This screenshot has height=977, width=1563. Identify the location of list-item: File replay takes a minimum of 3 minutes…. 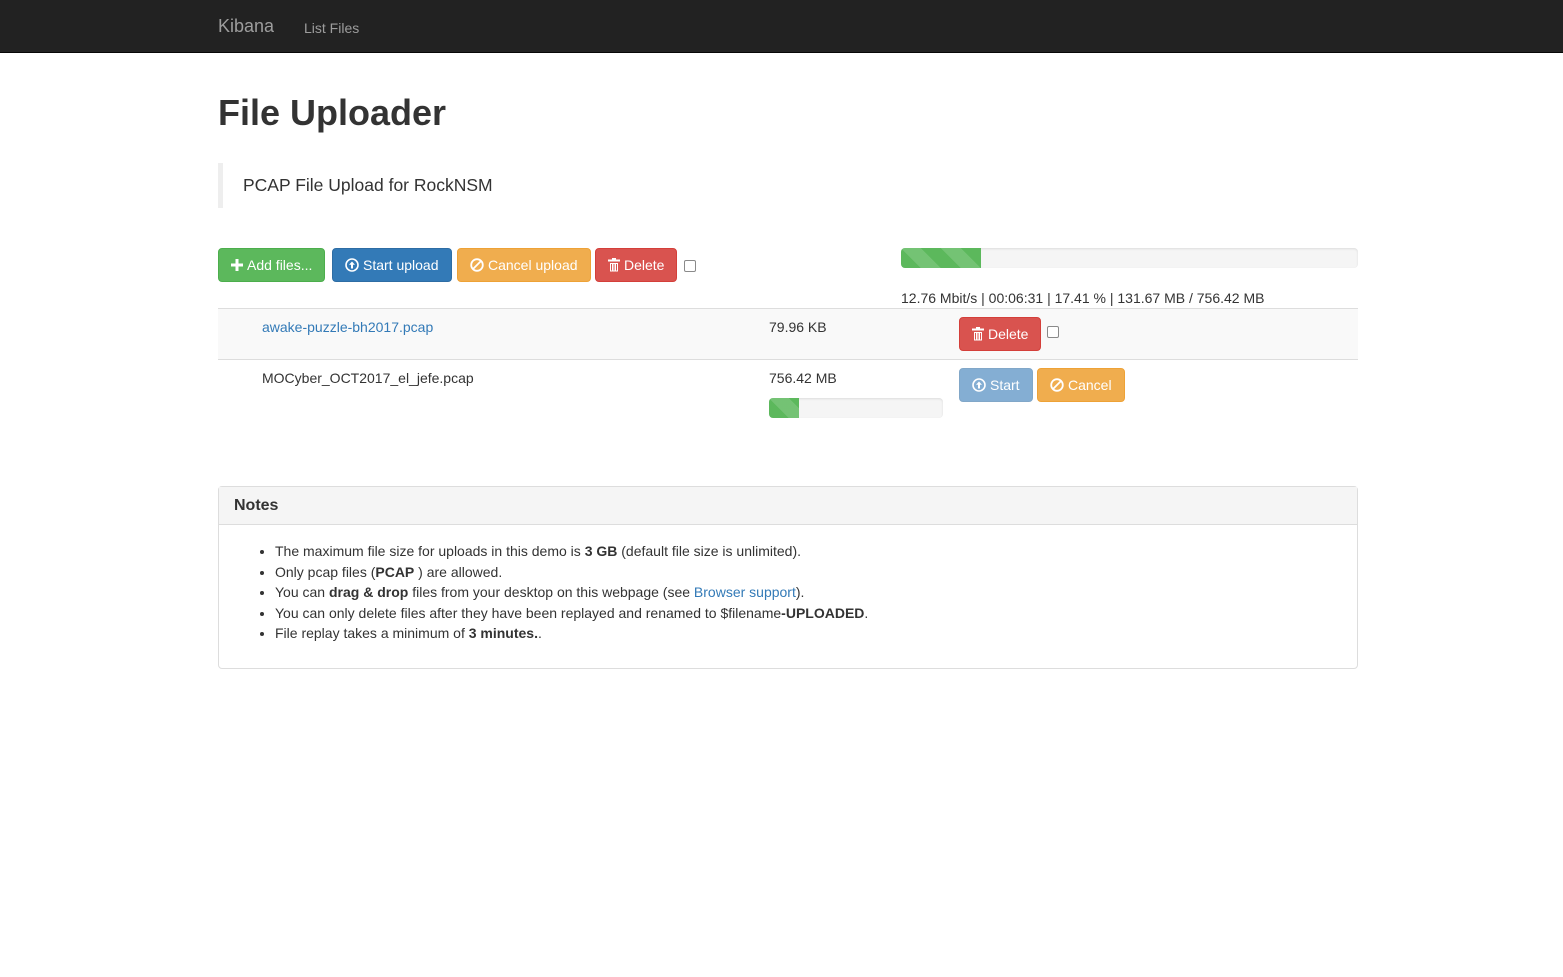
(816, 633).